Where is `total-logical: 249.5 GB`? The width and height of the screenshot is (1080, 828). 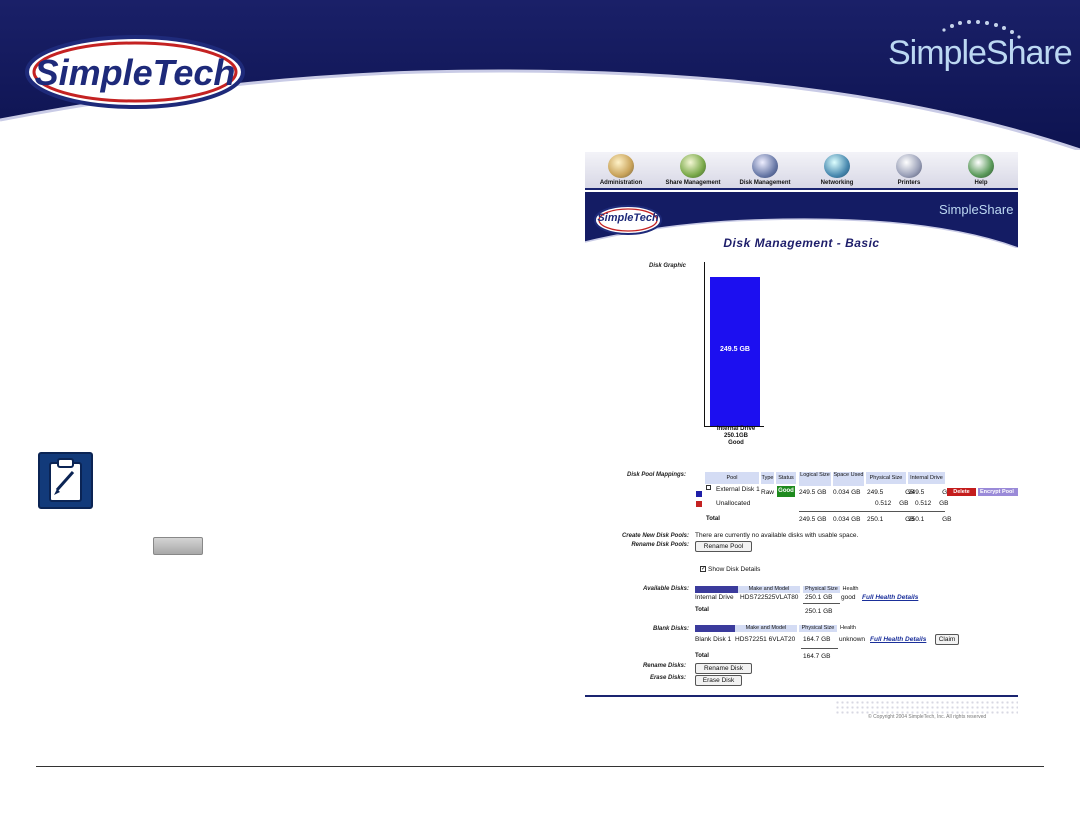
total-logical: 249.5 GB is located at coordinates (813, 519).